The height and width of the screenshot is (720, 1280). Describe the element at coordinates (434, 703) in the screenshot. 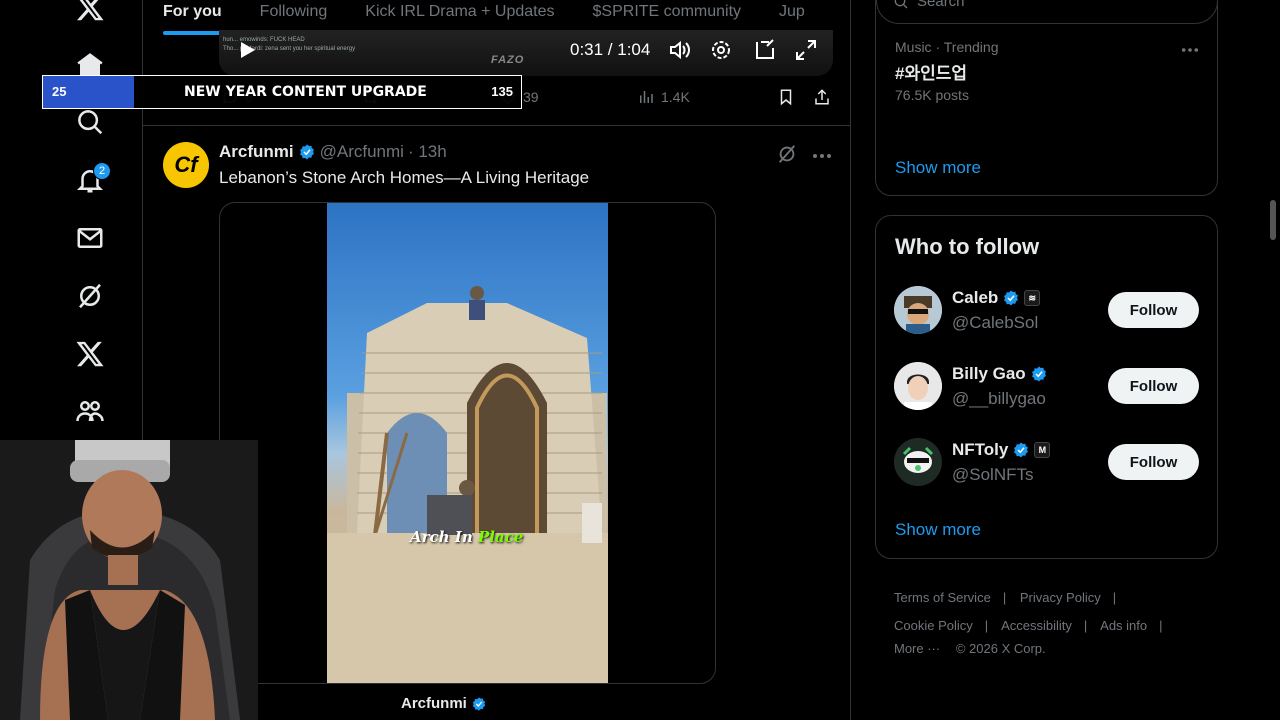

I see `quoted-name-text: Arcfunmi` at that location.